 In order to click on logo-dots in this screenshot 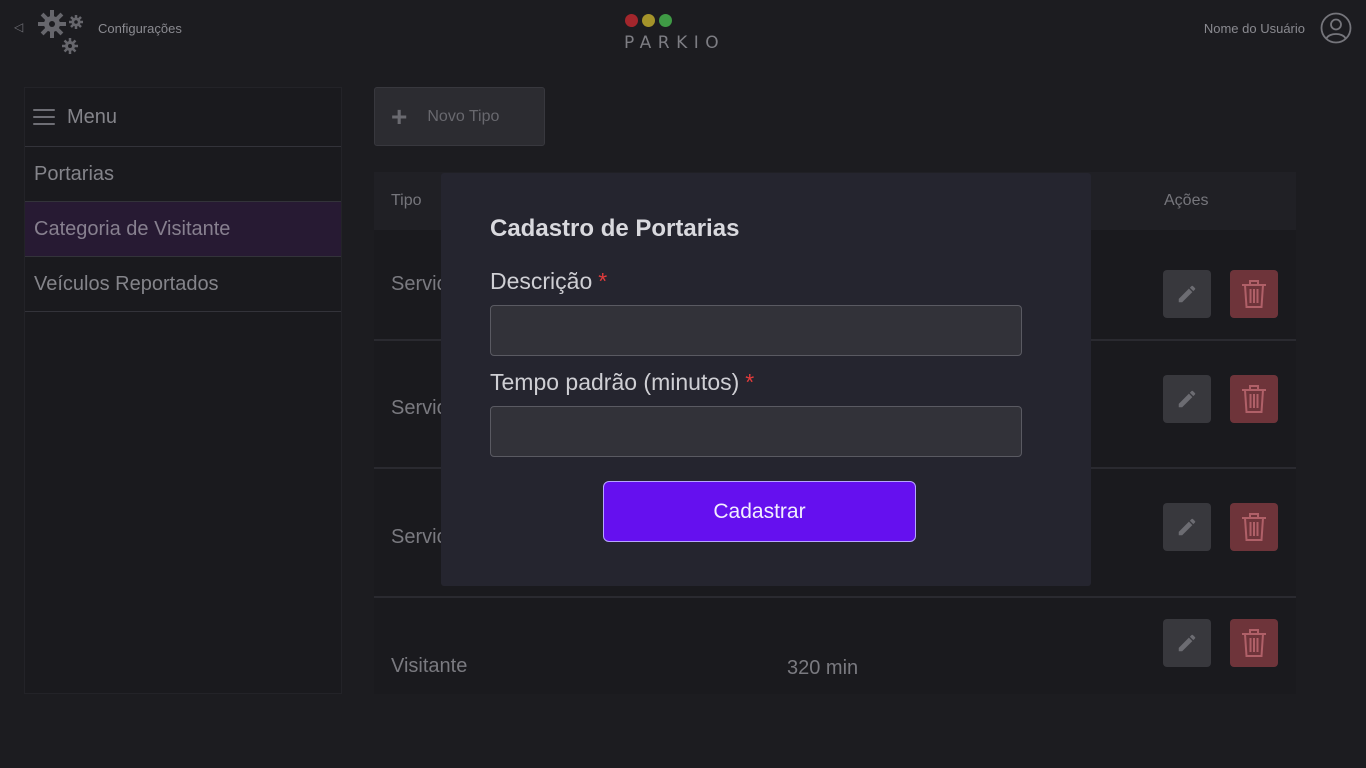, I will do `click(689, 20)`.